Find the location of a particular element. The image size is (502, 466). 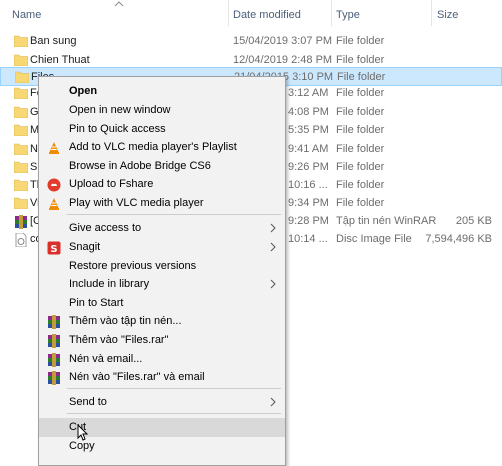

menu-item-label: Nén vào "Files.rar" và email is located at coordinates (137, 377).